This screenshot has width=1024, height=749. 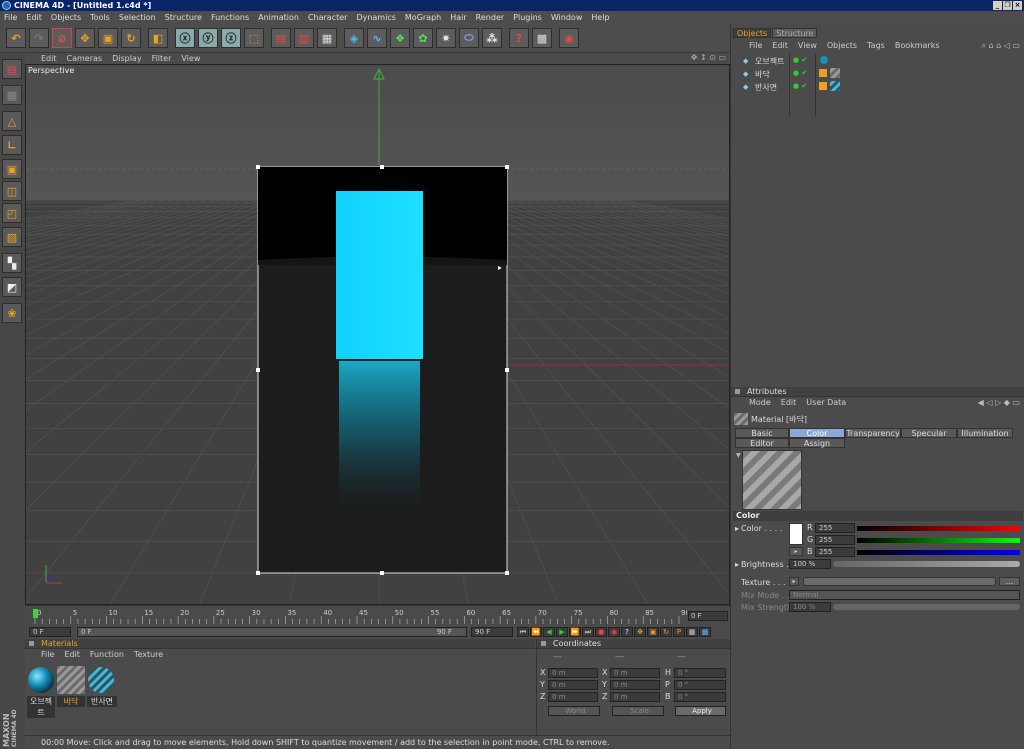 What do you see at coordinates (705, 632) in the screenshot?
I see `timeline-layout-icon: ▩` at bounding box center [705, 632].